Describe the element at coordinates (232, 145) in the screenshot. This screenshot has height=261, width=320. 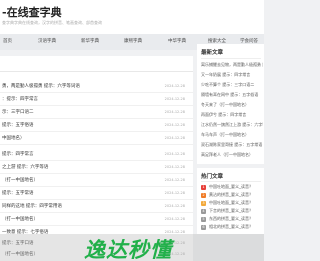
I see `sidebar-article-link: 双石湖陈家里哥接 提示：五字常语` at that location.